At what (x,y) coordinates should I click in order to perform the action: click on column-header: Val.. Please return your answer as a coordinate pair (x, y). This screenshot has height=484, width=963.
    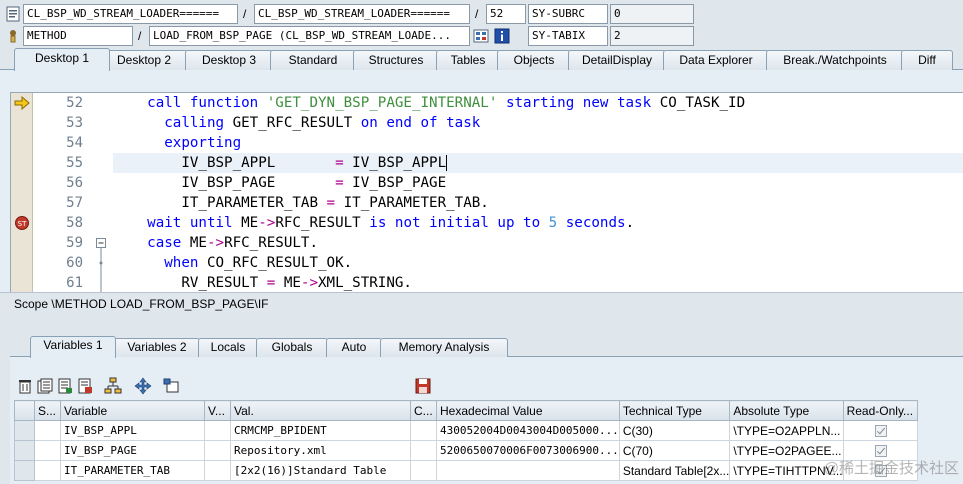
    Looking at the image, I should click on (320, 410).